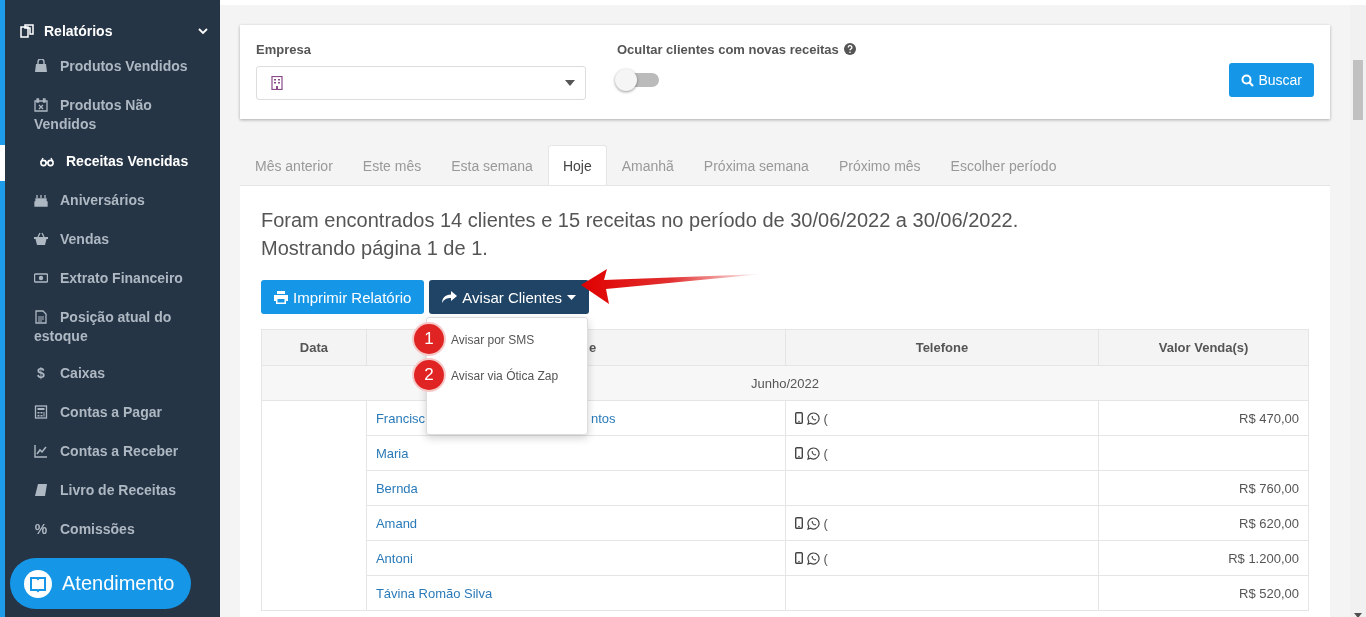 The image size is (1366, 617). Describe the element at coordinates (1358, 90) in the screenshot. I see `scrollbar-thumb` at that location.